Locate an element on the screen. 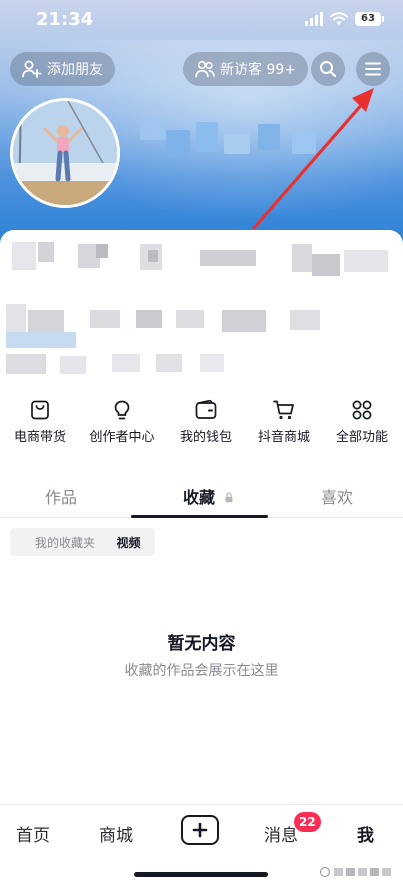 This screenshot has width=403, height=888. nav-messages: 消息 is located at coordinates (281, 833).